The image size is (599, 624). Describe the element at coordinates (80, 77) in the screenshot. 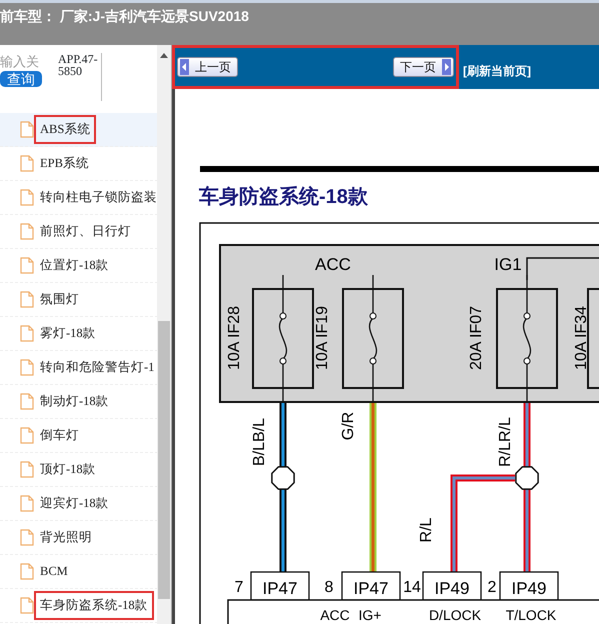

I see `model-code: APP.47-5850` at that location.